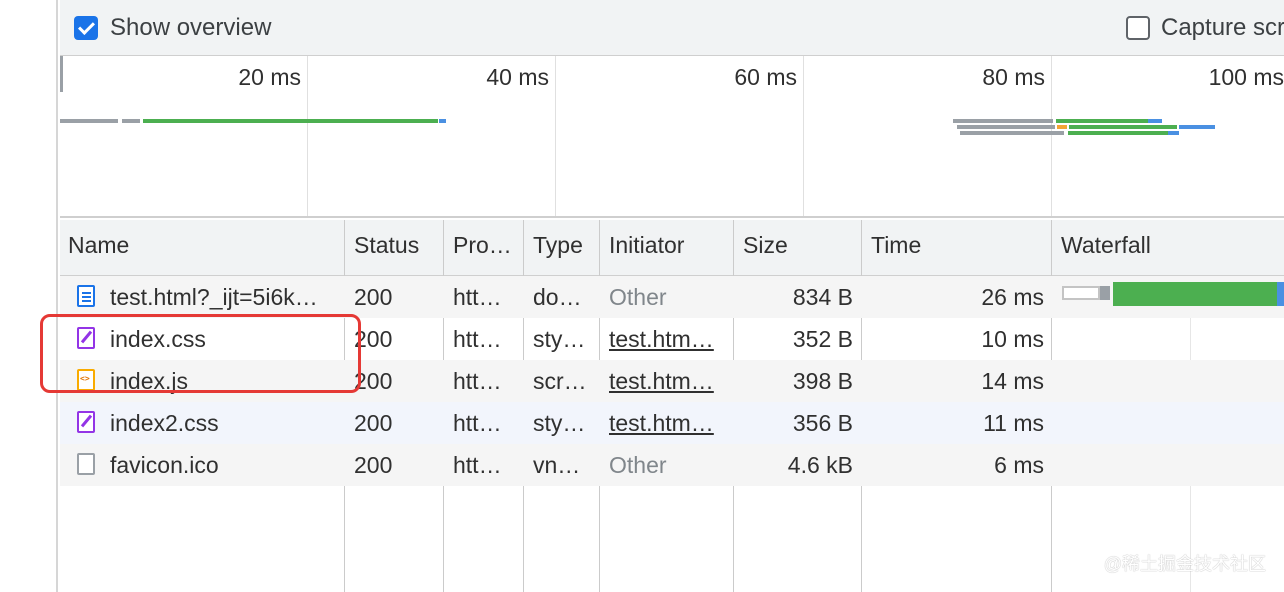  What do you see at coordinates (98, 245) in the screenshot?
I see `column-header-name: Name` at bounding box center [98, 245].